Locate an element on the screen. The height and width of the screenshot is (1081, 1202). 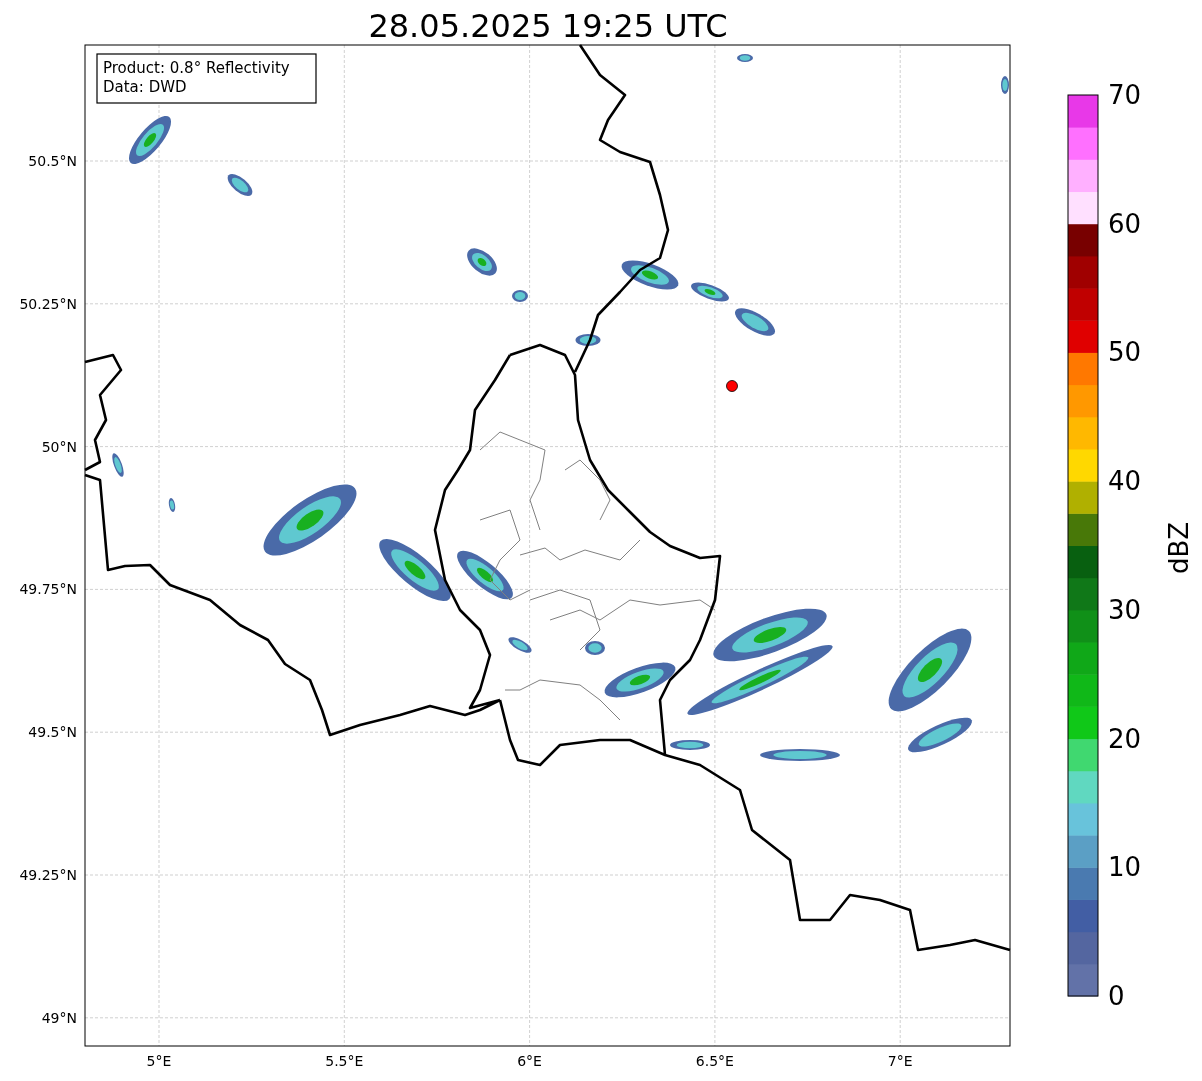
y-axis-label: 49.75°N is located at coordinates (48, 589).